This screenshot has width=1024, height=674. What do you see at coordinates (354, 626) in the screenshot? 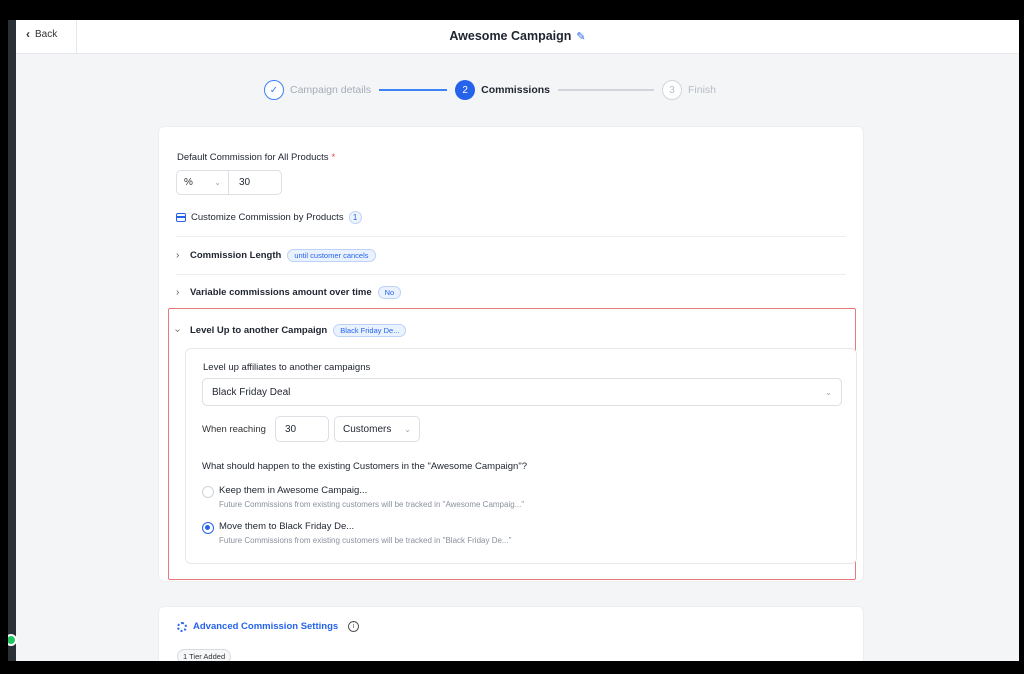
I see `info-icon: i` at bounding box center [354, 626].